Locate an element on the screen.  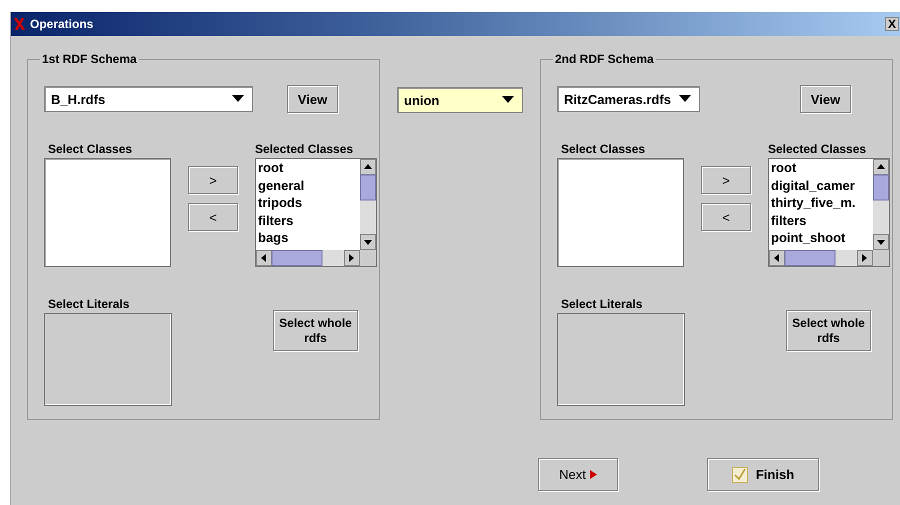
x-logo-icon is located at coordinates (19, 24).